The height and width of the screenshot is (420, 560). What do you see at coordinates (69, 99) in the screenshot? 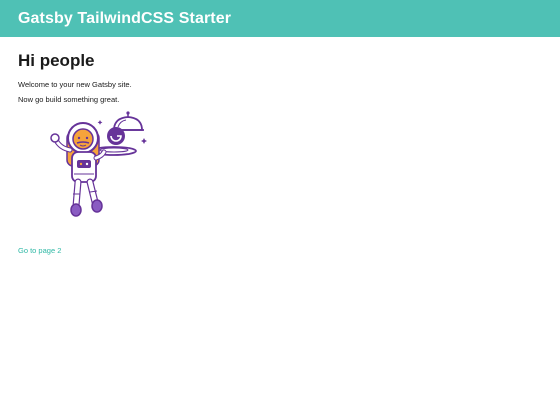
I see `build-text: Now go build something great.` at bounding box center [69, 99].